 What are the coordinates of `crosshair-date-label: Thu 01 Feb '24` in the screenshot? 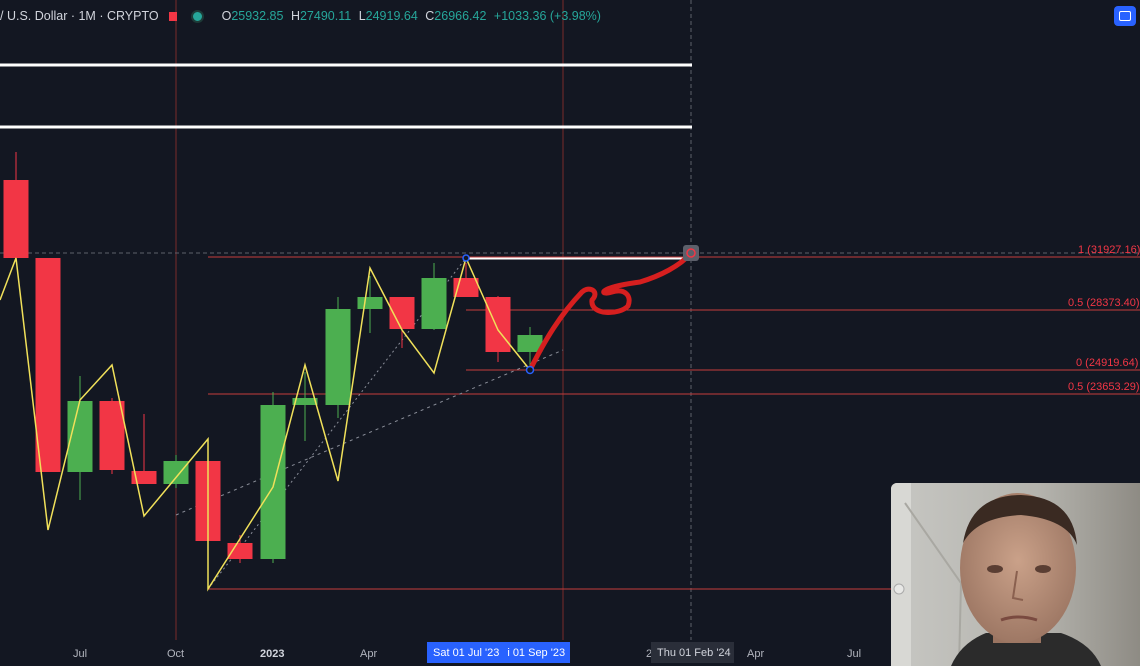 It's located at (692, 652).